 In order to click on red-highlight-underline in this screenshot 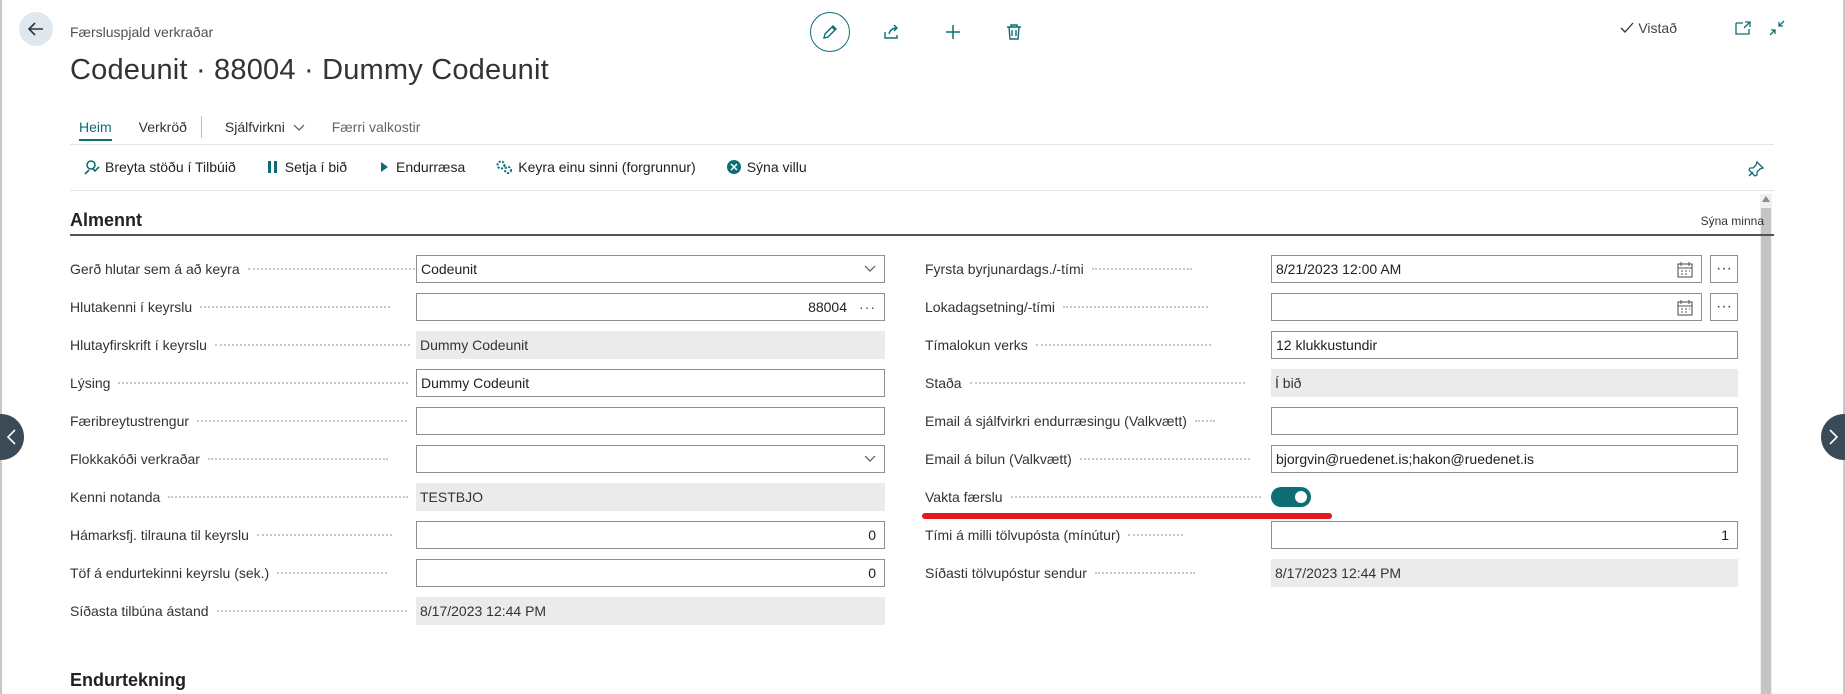, I will do `click(1127, 516)`.